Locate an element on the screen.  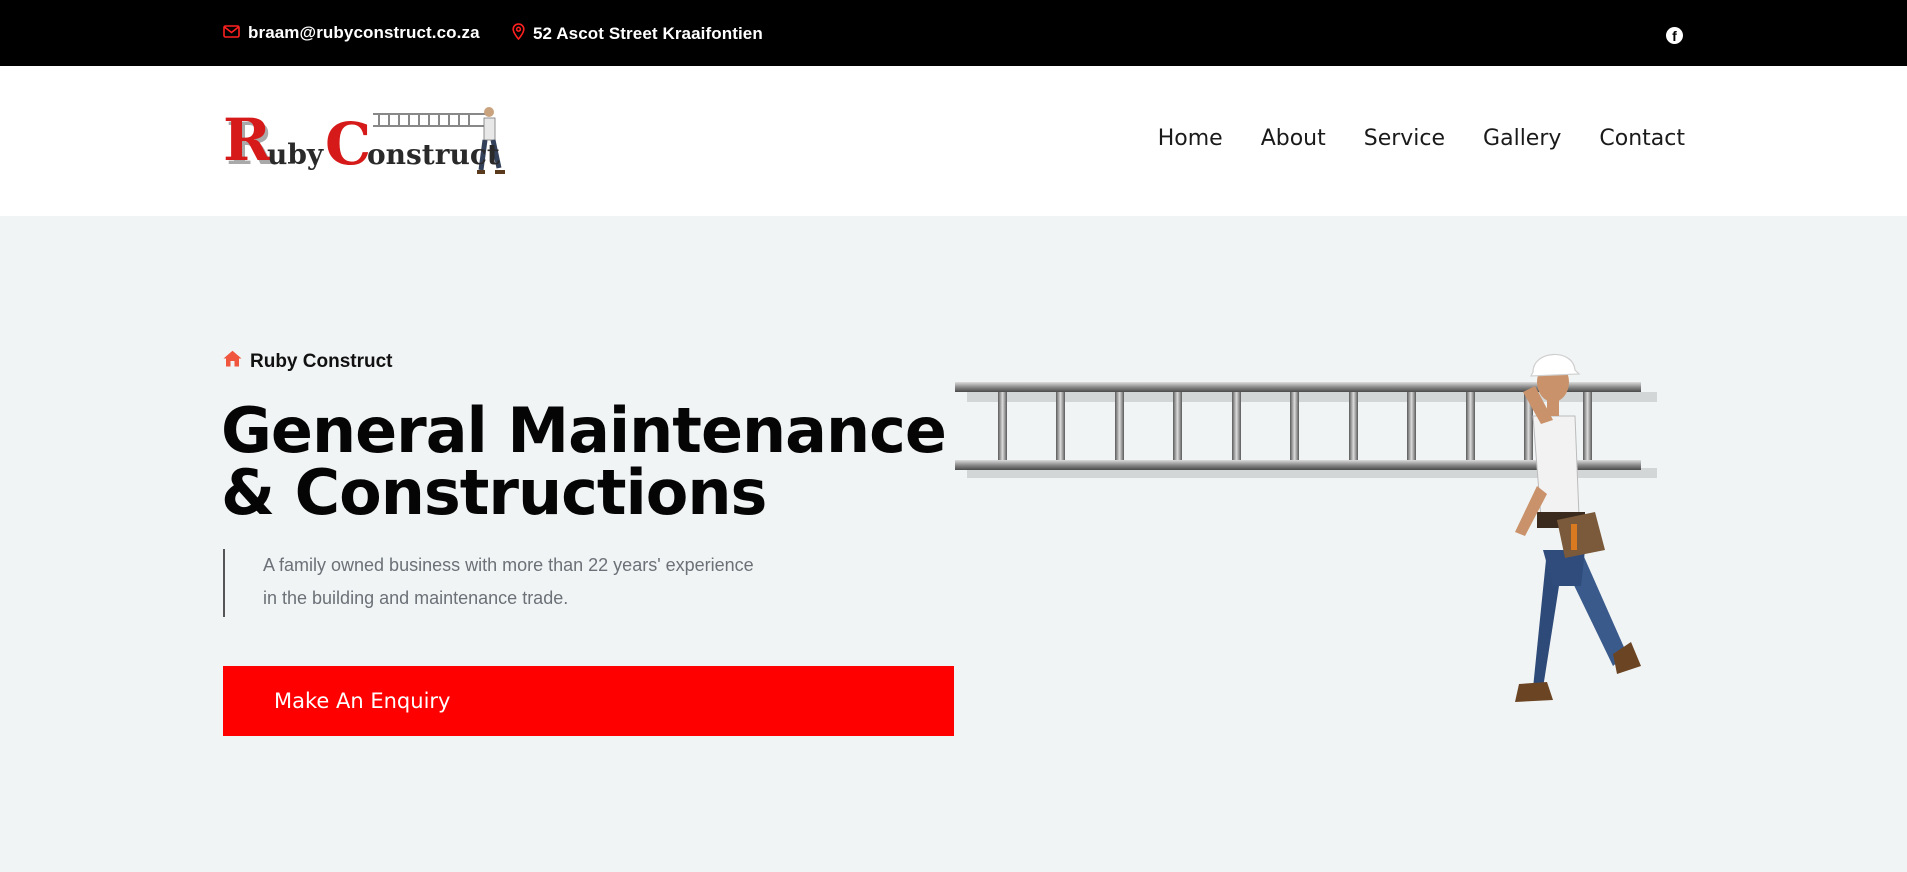
topbar-email: braam@rubyconstruct.co.za is located at coordinates (351, 33).